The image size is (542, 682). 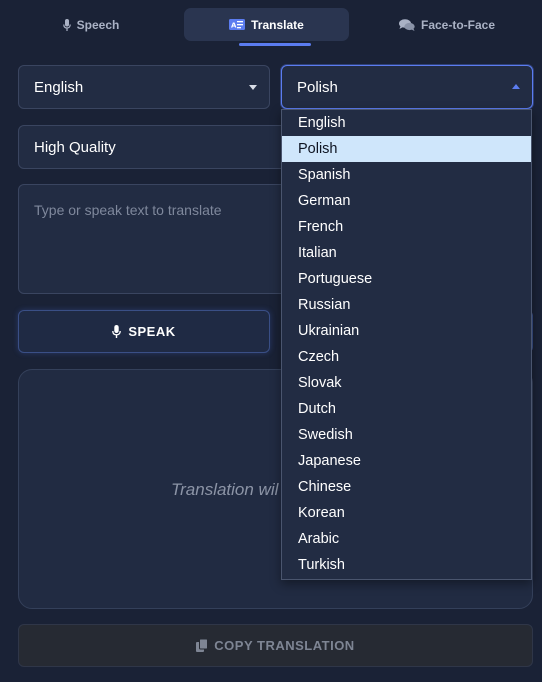 What do you see at coordinates (59, 87) in the screenshot?
I see `source-language-value: English` at bounding box center [59, 87].